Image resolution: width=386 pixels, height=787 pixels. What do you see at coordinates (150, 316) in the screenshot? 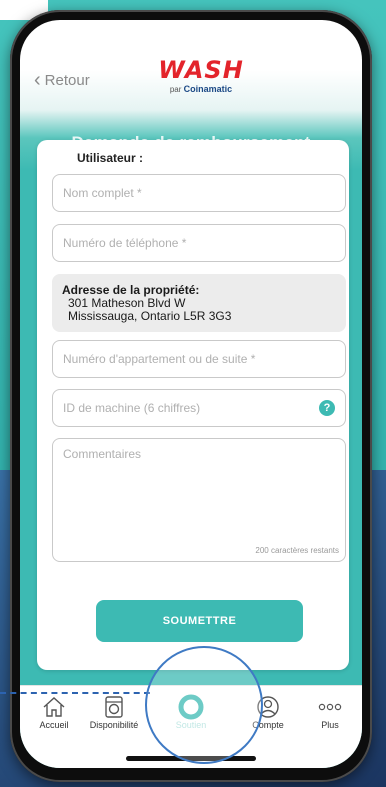
I see `address-line-2: Mississauga, Ontario L5R 3G3` at bounding box center [150, 316].